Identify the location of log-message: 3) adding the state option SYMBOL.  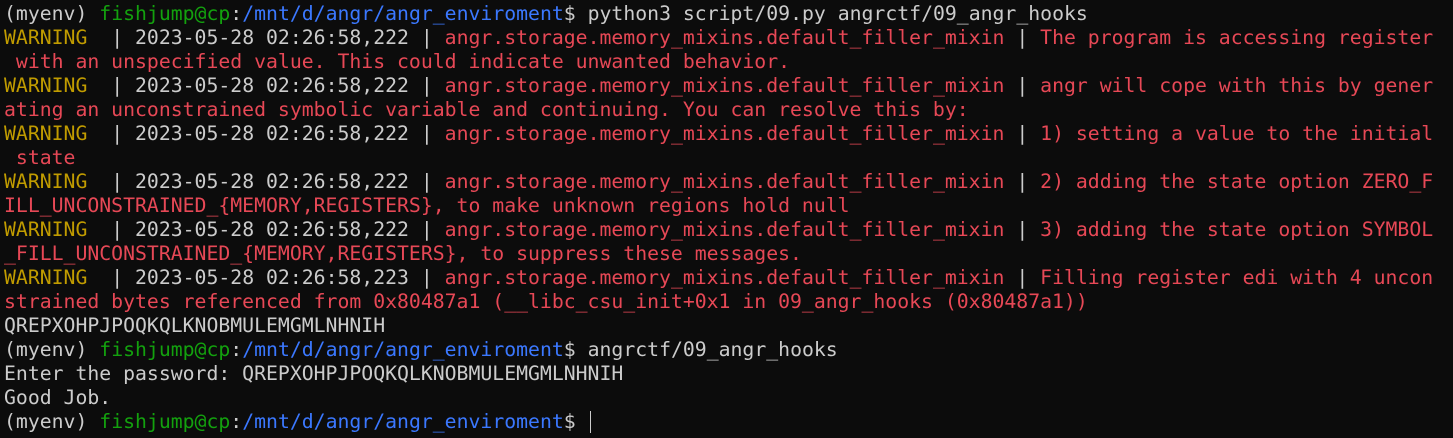
(1237, 229).